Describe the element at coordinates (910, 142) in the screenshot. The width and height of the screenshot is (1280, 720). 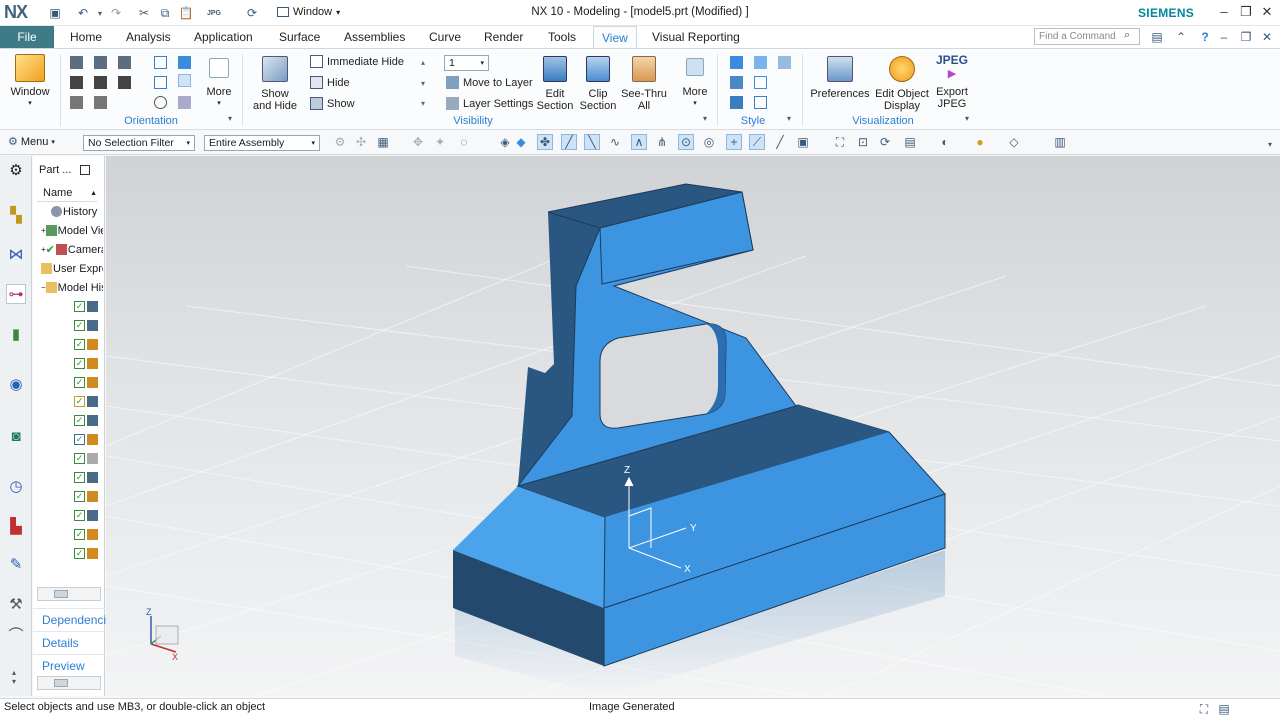
I see `view-list-icon: ▤` at that location.